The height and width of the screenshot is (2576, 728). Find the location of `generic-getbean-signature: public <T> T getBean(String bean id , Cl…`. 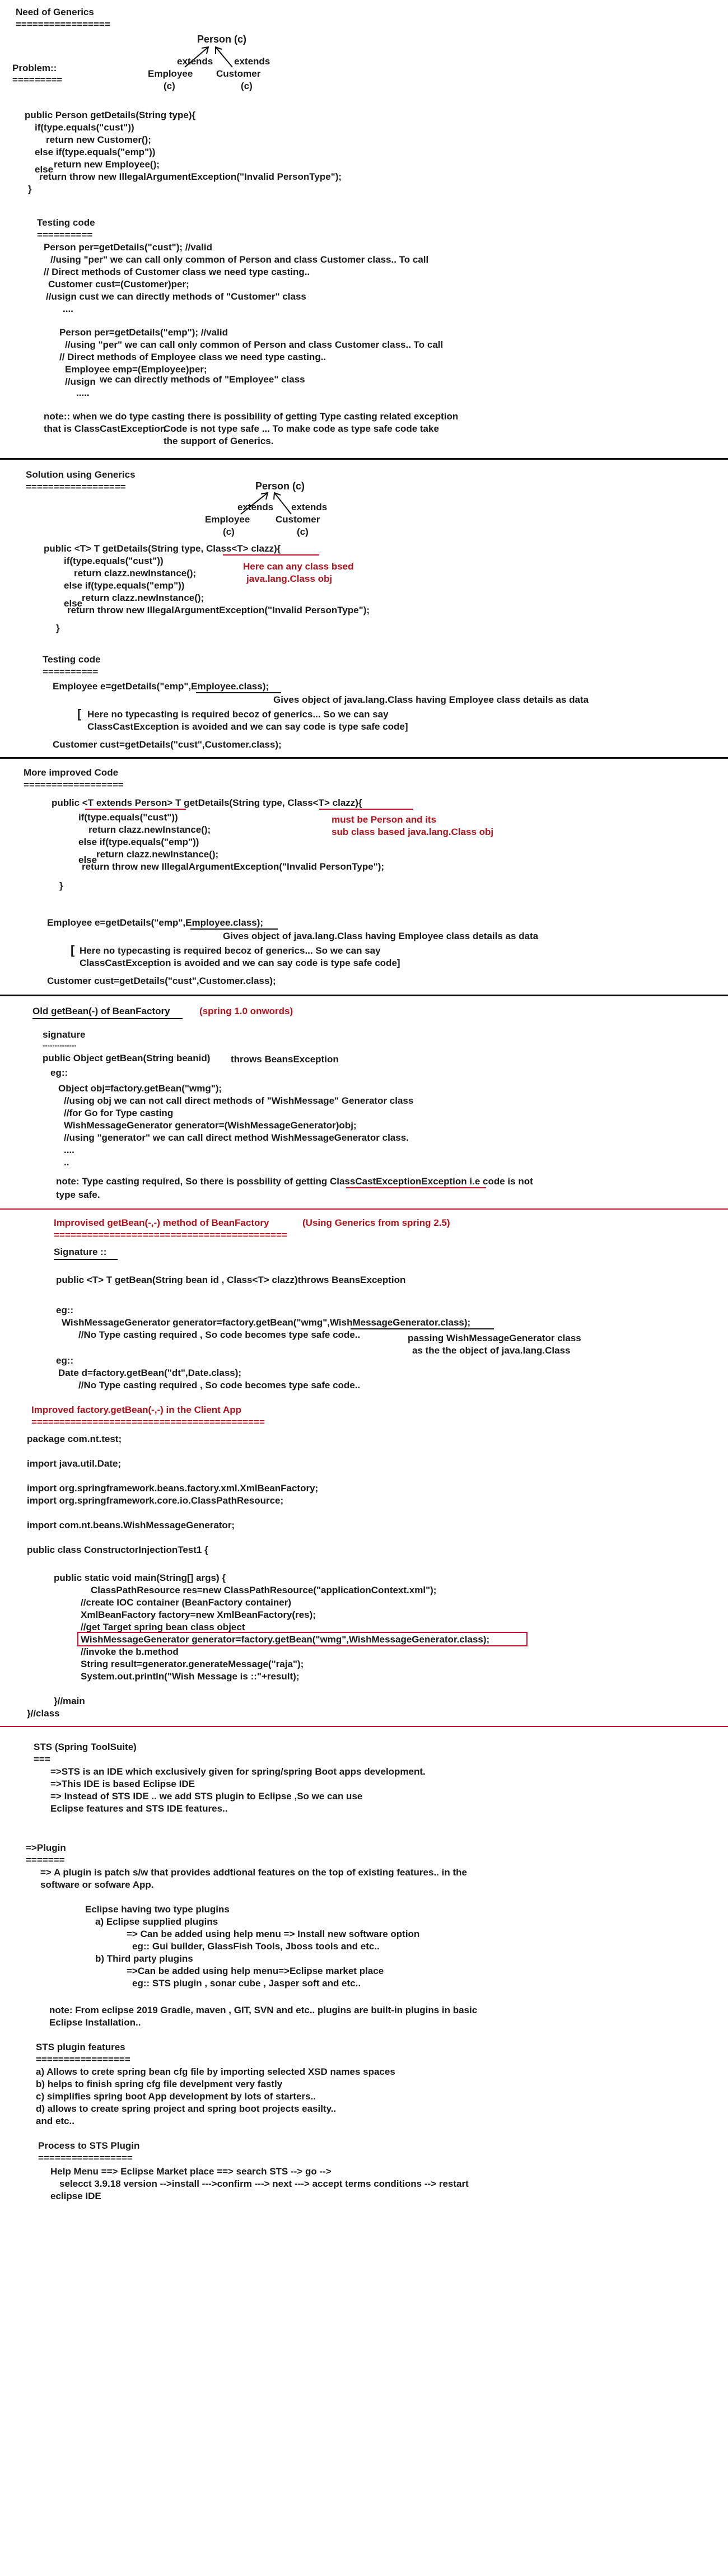

generic-getbean-signature: public <T> T getBean(String bean id , Cl… is located at coordinates (231, 1280).